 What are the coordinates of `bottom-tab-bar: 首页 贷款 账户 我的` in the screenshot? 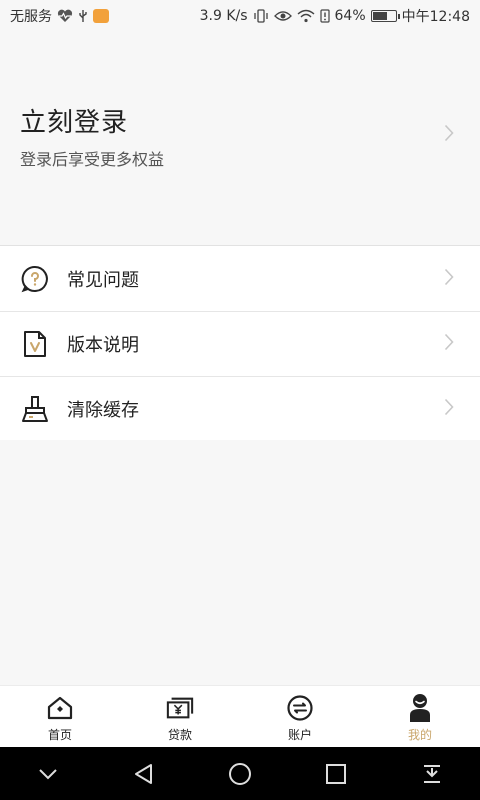 It's located at (240, 716).